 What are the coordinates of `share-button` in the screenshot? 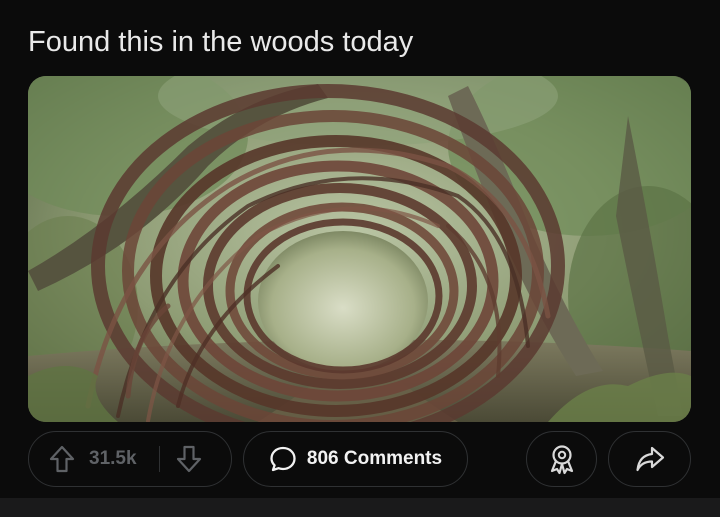 It's located at (649, 459).